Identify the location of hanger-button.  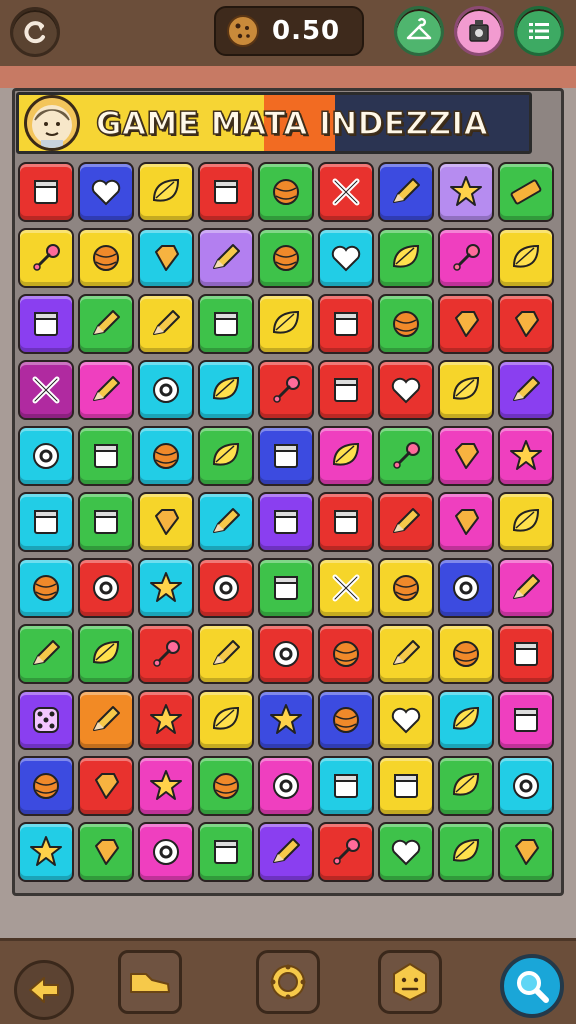
(419, 31).